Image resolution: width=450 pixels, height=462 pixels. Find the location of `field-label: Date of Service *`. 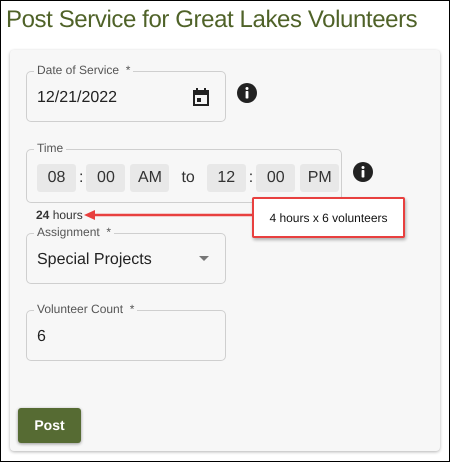

field-label: Date of Service * is located at coordinates (84, 70).